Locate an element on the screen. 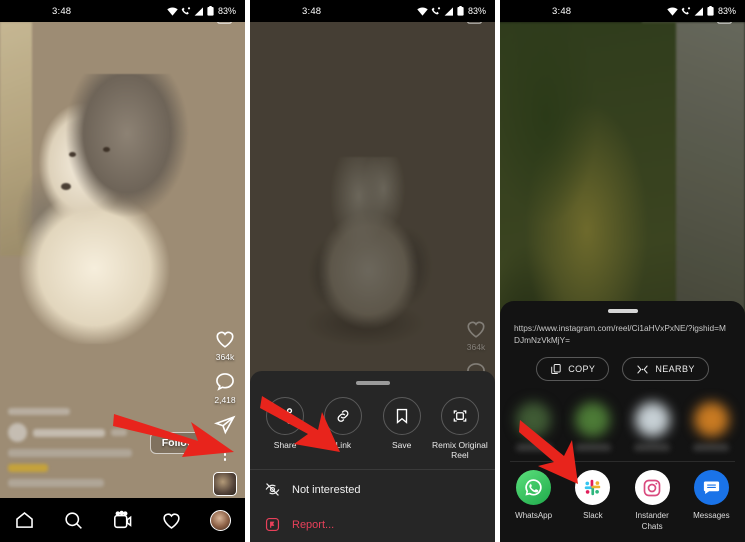  profile-avatar is located at coordinates (220, 520).